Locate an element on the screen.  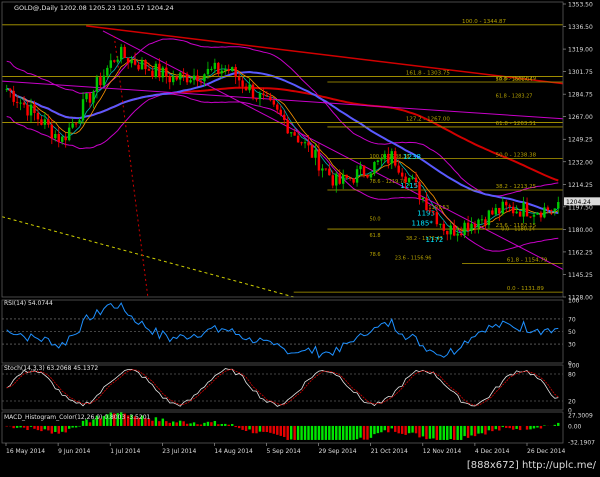
y-tick-label: 1353.50 is located at coordinates (580, 5).